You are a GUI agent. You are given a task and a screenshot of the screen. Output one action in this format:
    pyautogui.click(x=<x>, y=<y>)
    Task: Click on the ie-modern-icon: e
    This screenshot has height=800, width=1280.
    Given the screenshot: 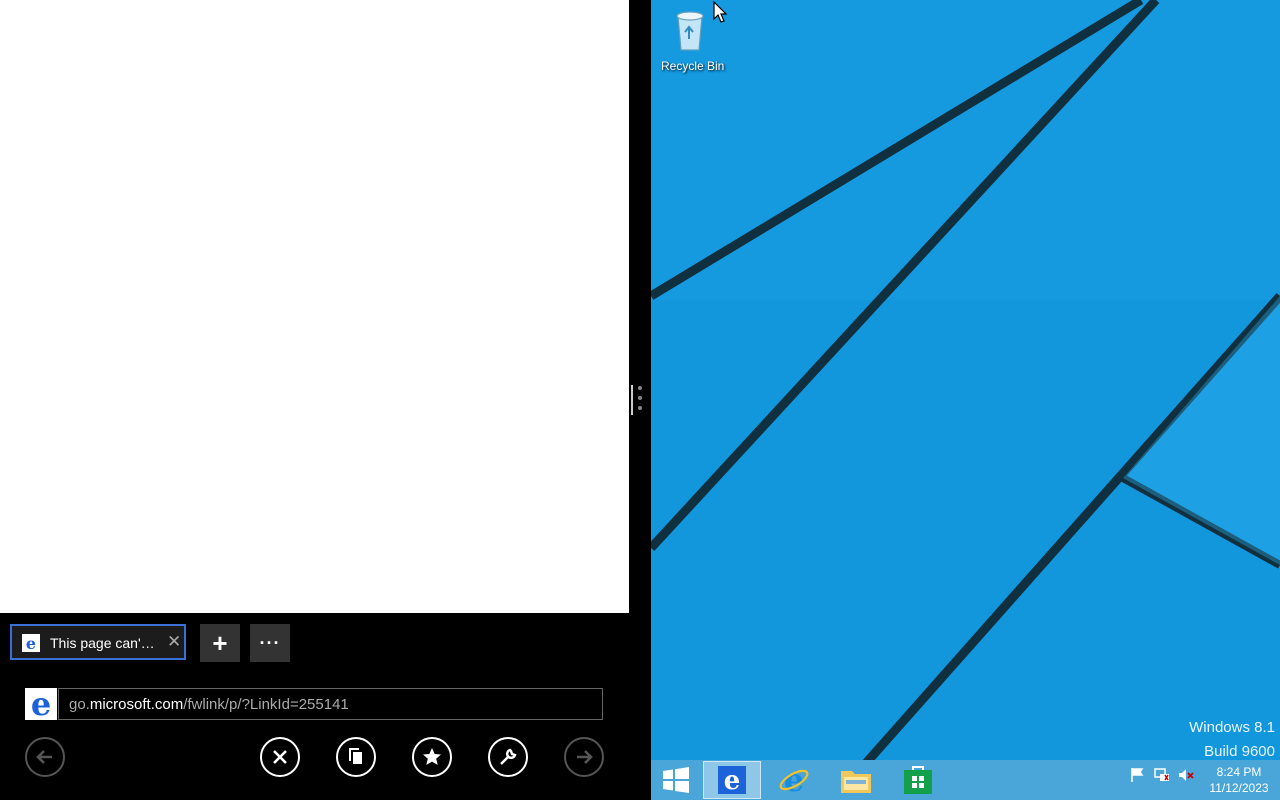 What is the action you would take?
    pyautogui.click(x=732, y=780)
    